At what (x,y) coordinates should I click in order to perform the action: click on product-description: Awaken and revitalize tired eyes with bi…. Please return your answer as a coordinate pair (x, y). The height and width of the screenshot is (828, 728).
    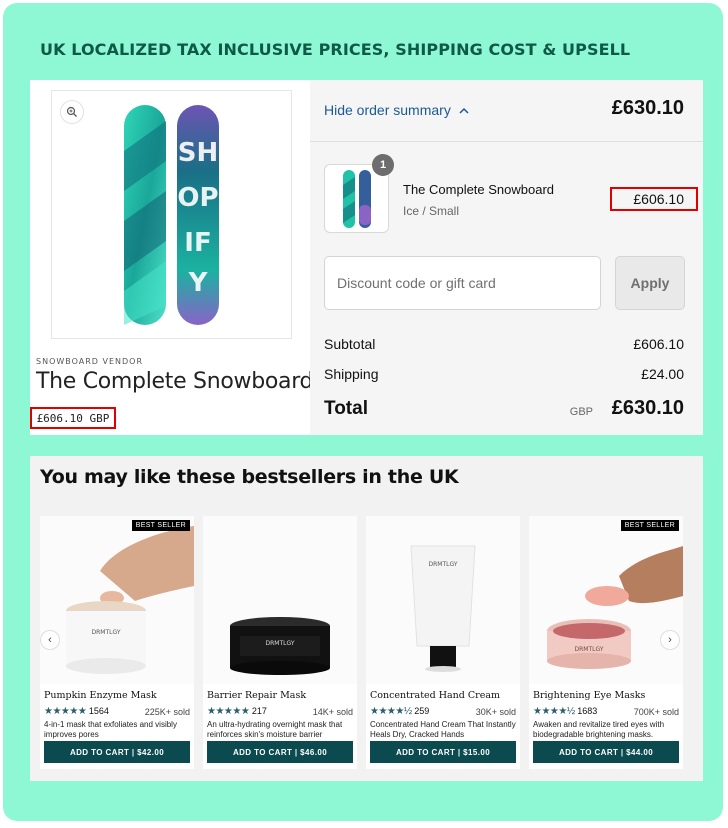
    Looking at the image, I should click on (599, 729).